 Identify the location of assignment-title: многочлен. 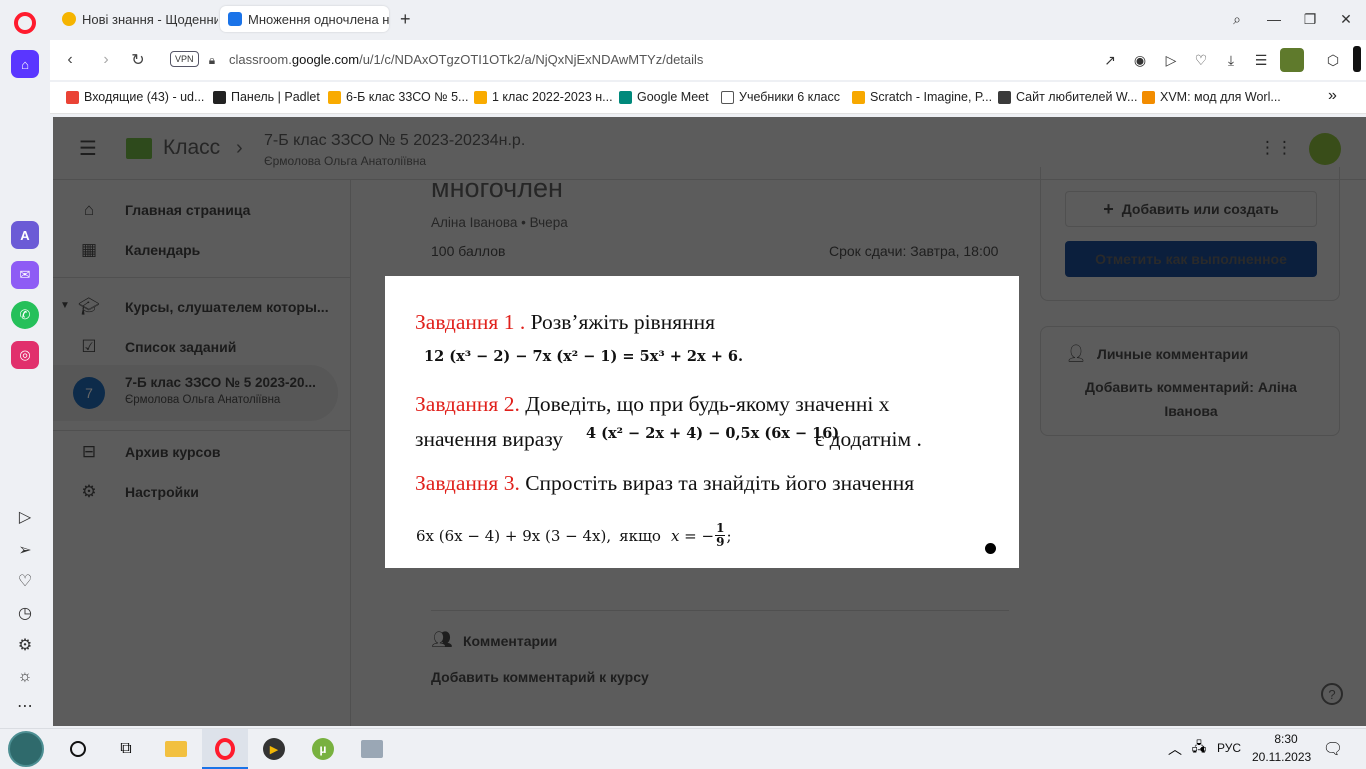
(497, 188).